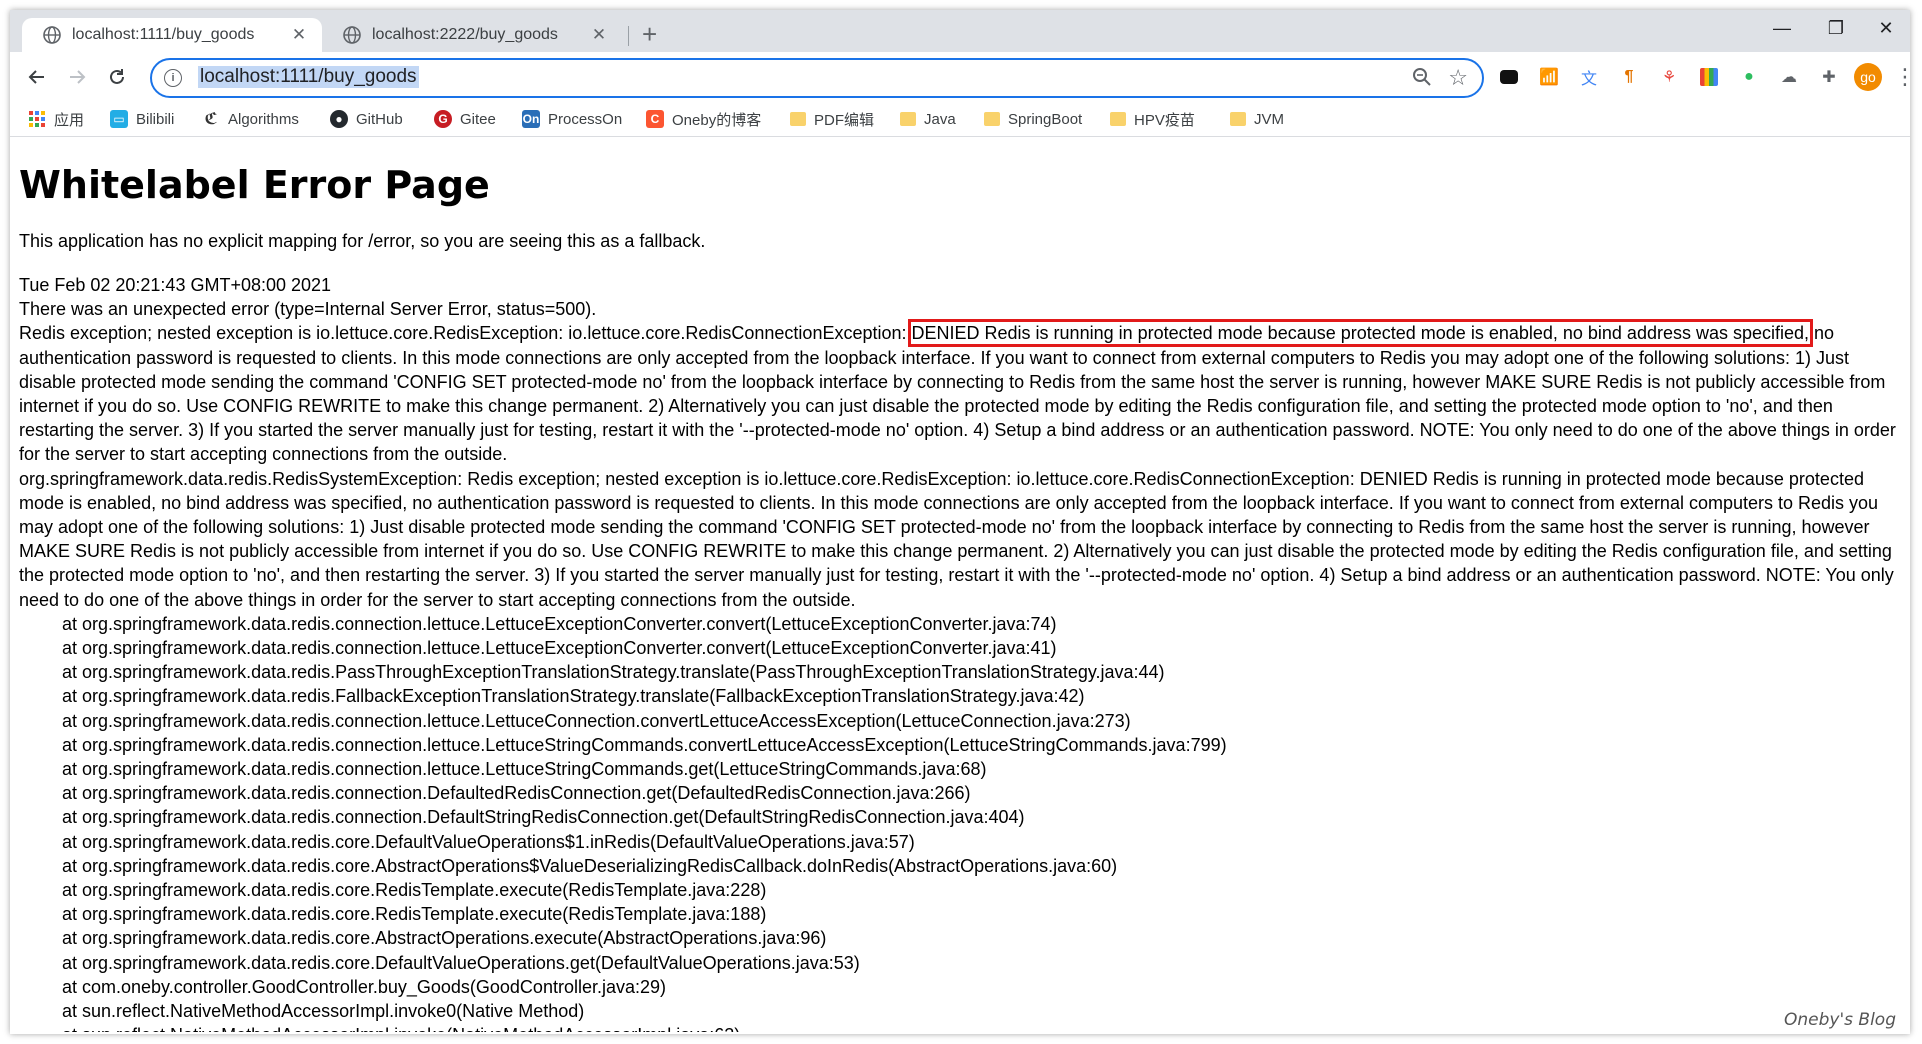  I want to click on extensions-puzzle-icon: ✚, so click(1829, 77).